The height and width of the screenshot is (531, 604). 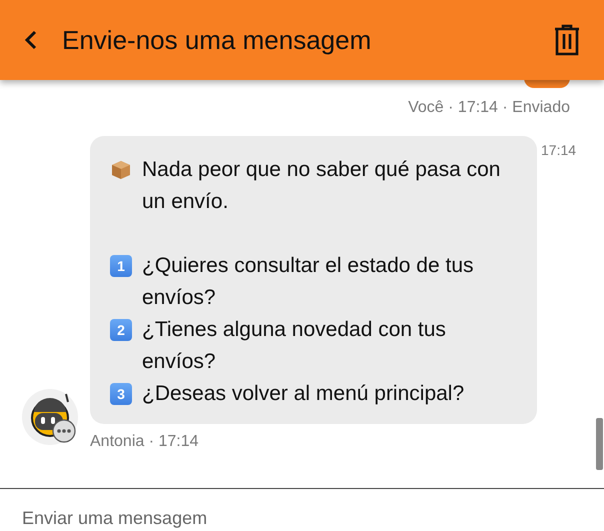 I want to click on robot-avatar-icon, so click(x=51, y=417).